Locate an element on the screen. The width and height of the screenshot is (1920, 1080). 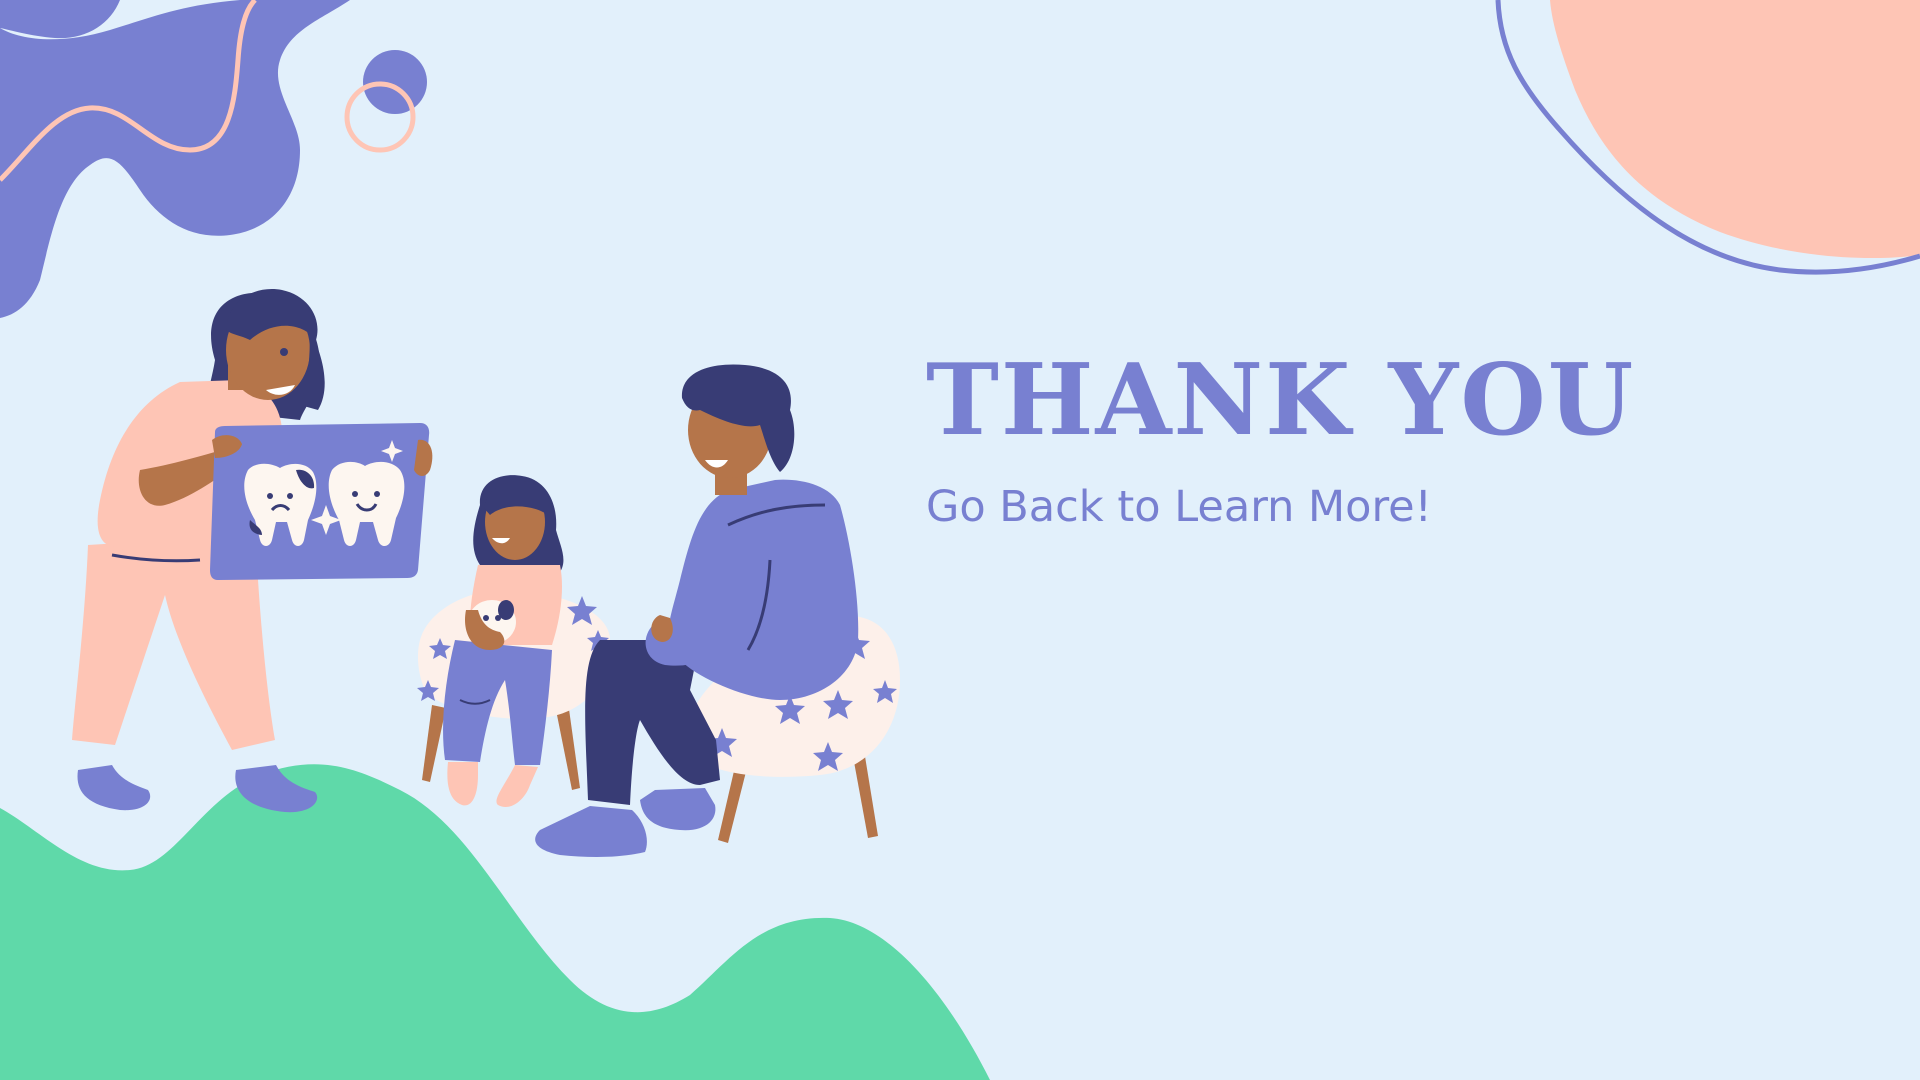
go-back-link: Go Back to Learn More! is located at coordinates (1179, 507).